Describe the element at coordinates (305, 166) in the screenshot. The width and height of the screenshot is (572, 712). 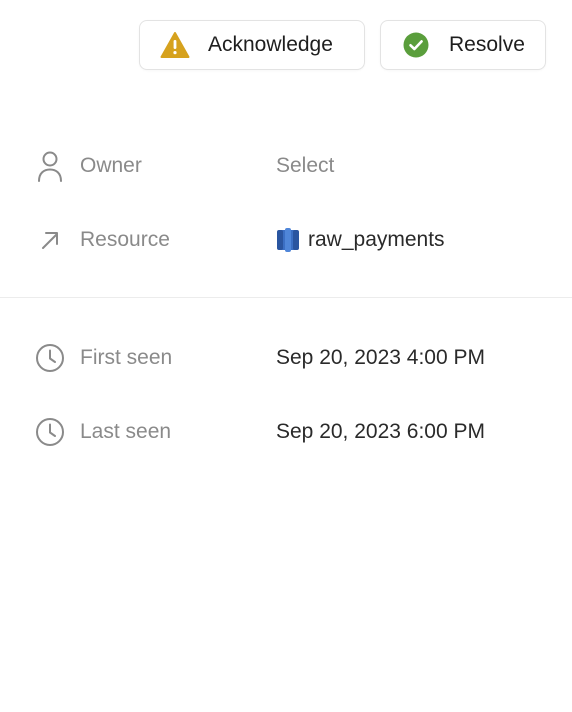
I see `owner-select: Select` at that location.